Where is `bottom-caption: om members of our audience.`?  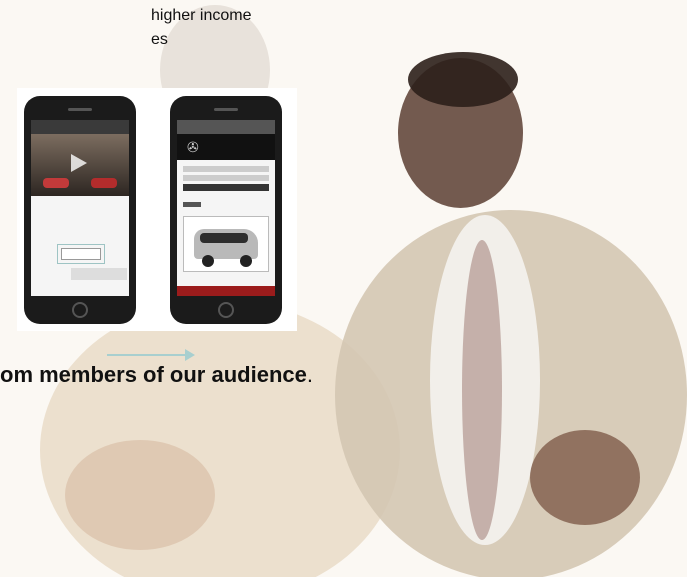
bottom-caption: om members of our audience. is located at coordinates (156, 375).